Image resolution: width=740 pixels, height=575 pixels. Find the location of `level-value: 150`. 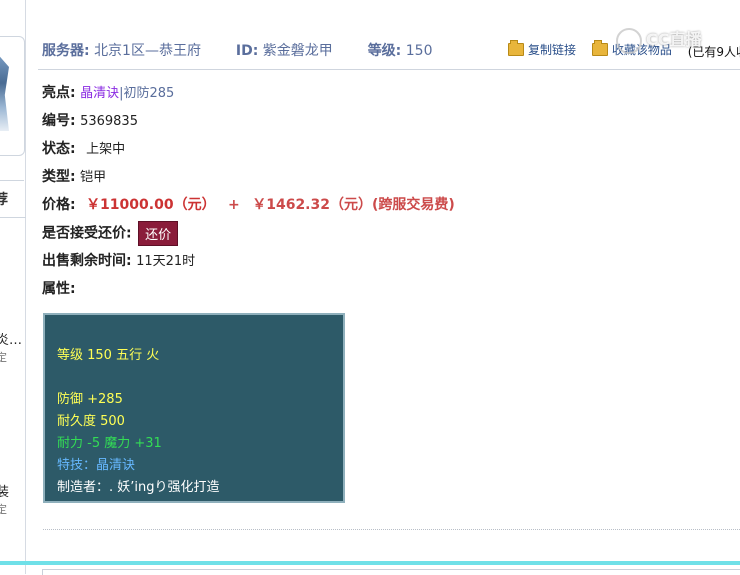

level-value: 150 is located at coordinates (419, 51).